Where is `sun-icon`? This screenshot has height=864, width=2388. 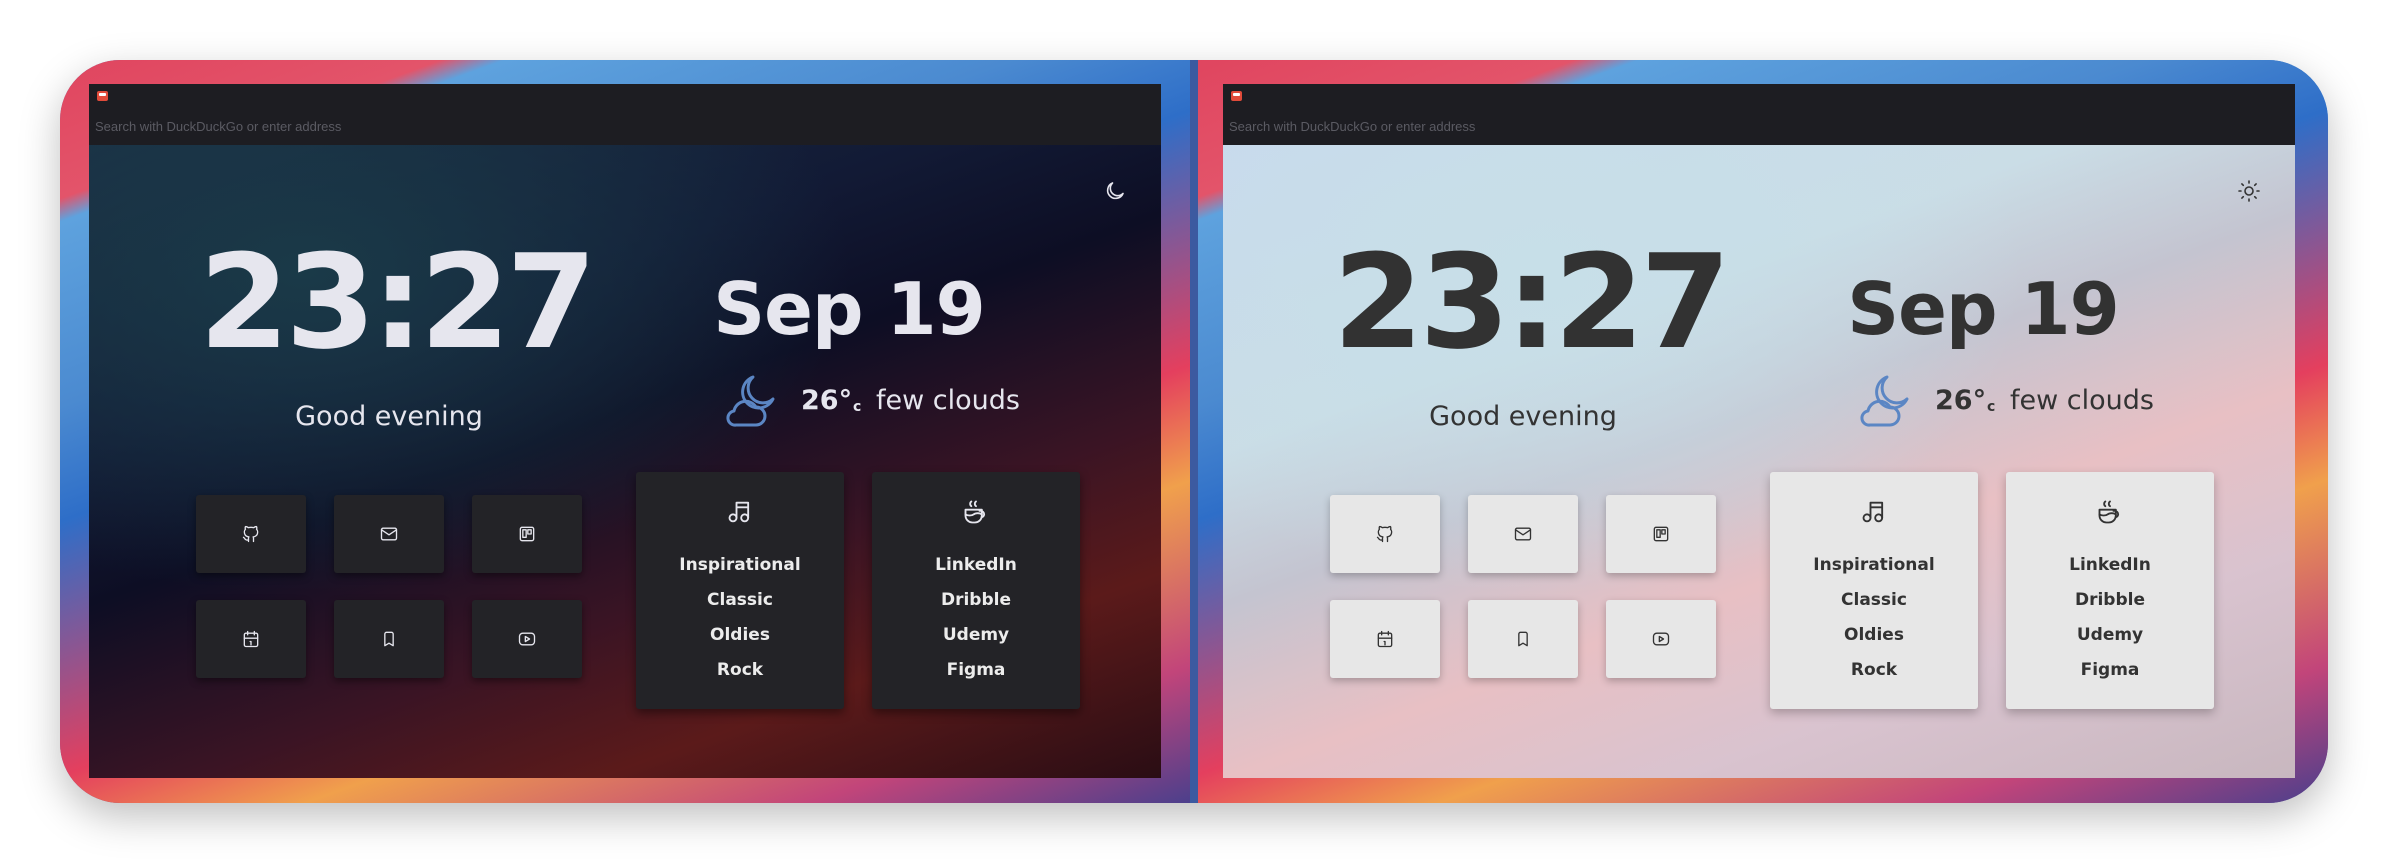 sun-icon is located at coordinates (2249, 191).